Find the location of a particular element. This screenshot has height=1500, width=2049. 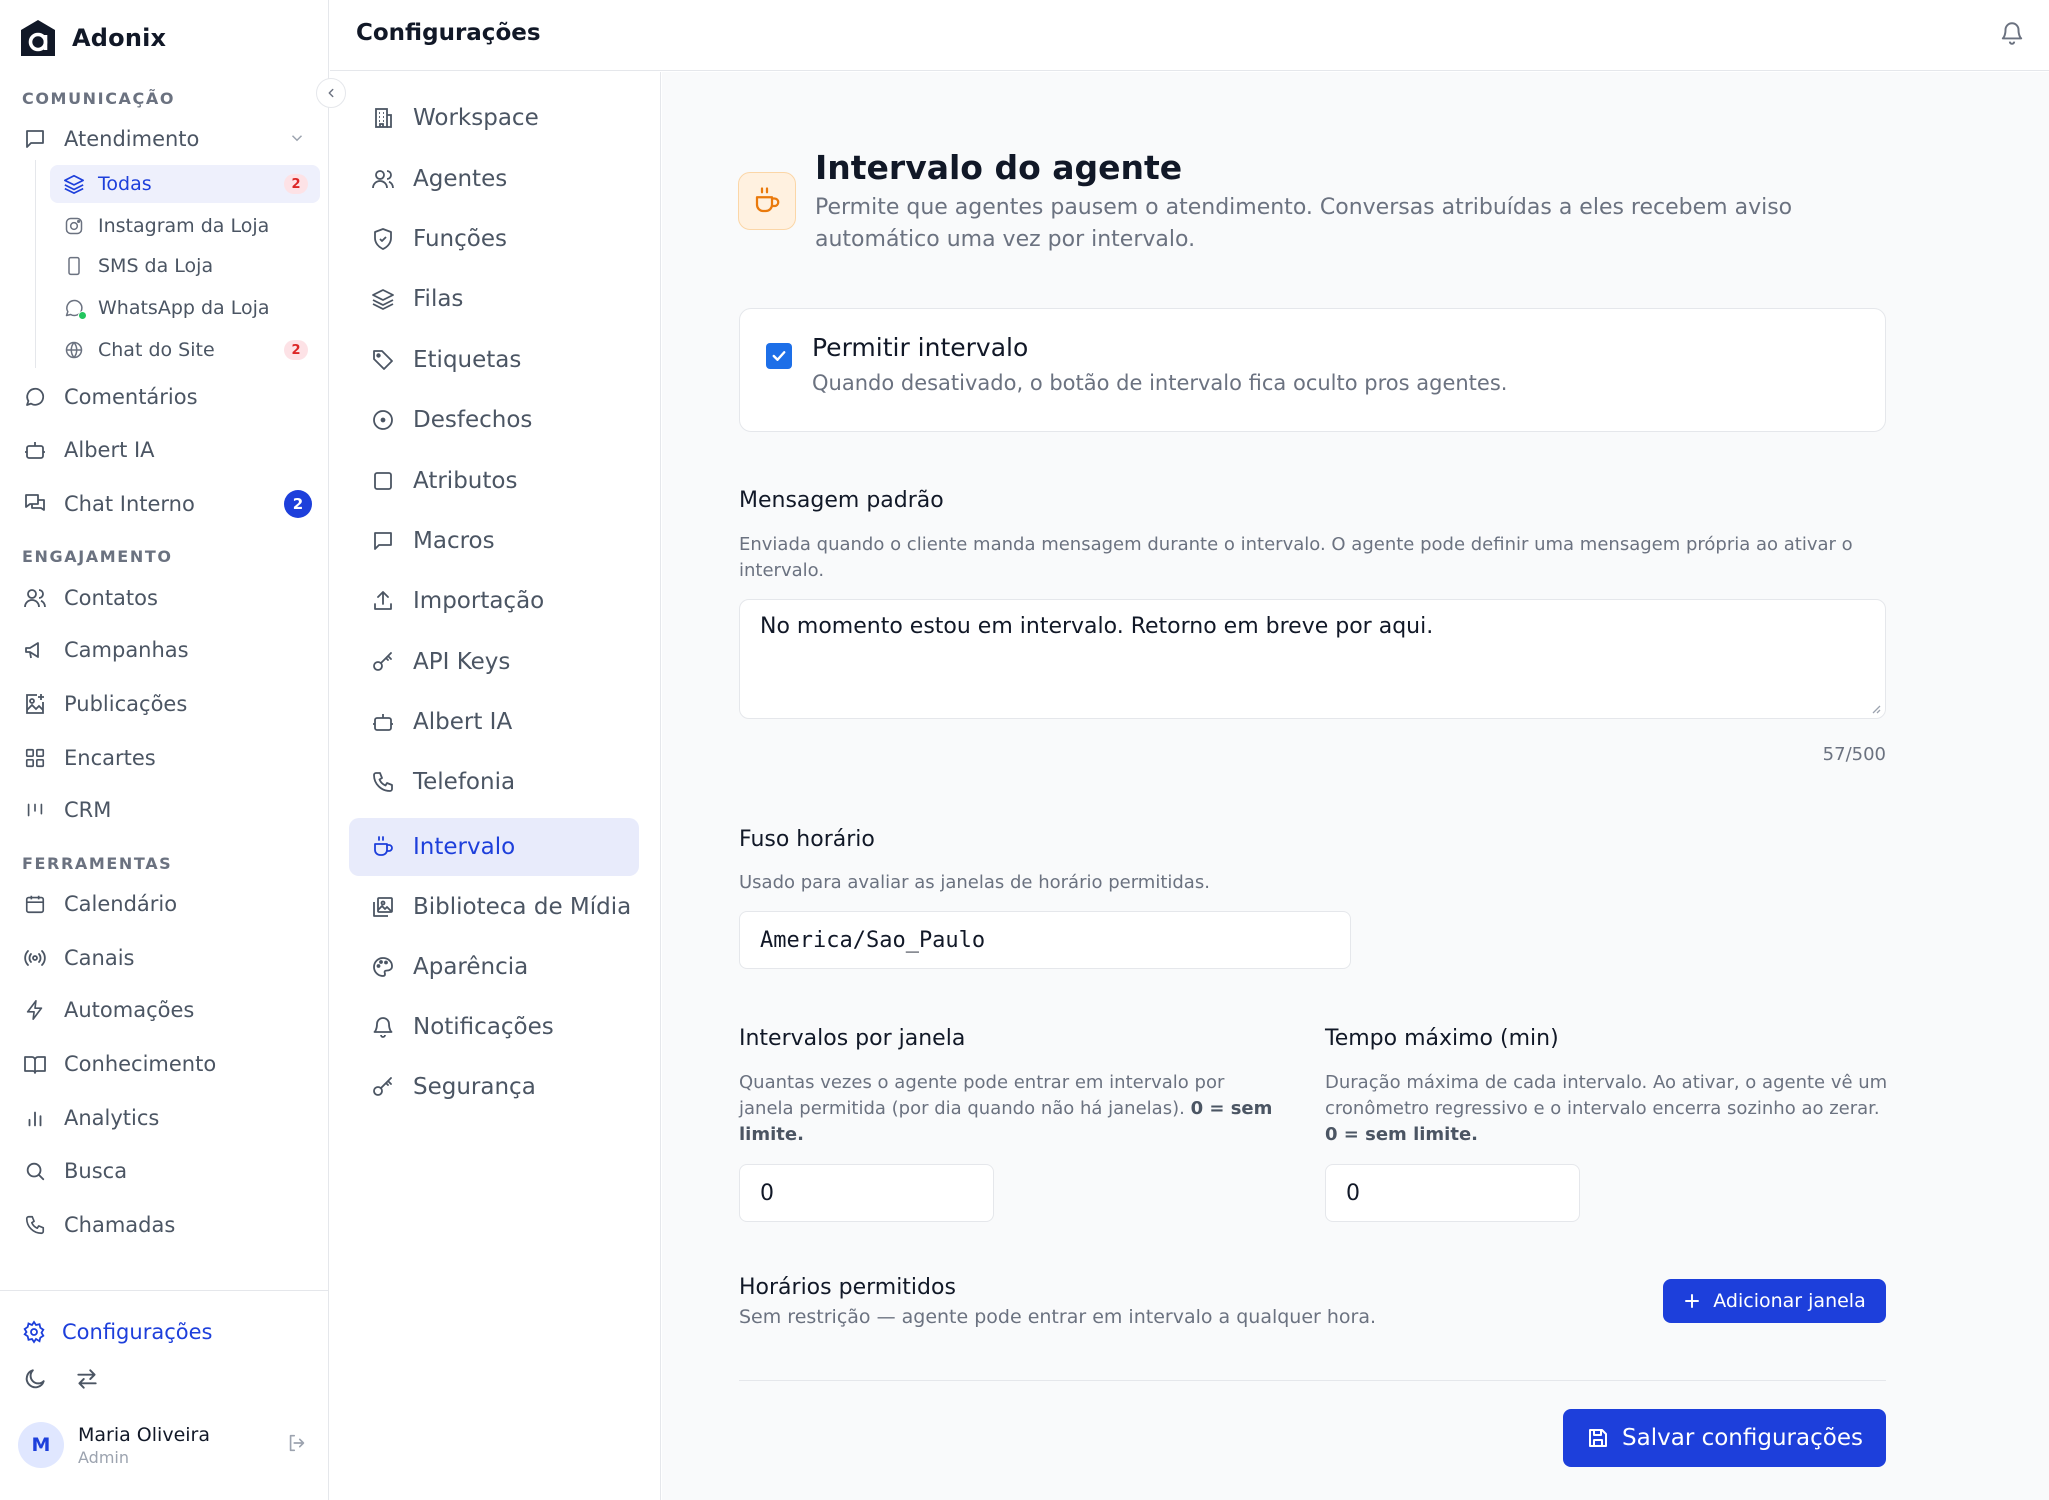

sidebar-subitem-whatsapp: WhatsApp da Loja is located at coordinates (185, 308).